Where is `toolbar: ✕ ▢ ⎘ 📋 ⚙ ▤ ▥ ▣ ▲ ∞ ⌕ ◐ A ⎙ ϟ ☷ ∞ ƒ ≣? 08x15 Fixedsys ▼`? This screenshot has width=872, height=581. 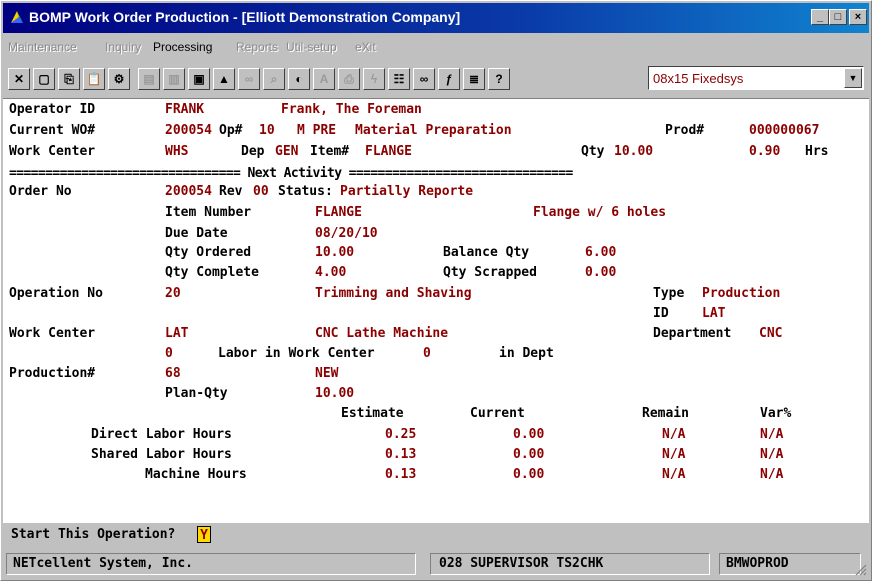 toolbar: ✕ ▢ ⎘ 📋 ⚙ ▤ ▥ ▣ ▲ ∞ ⌕ ◐ A ⎙ ϟ ☷ ∞ ƒ ≣? 08x15 Fixedsys ▼ is located at coordinates (436, 79).